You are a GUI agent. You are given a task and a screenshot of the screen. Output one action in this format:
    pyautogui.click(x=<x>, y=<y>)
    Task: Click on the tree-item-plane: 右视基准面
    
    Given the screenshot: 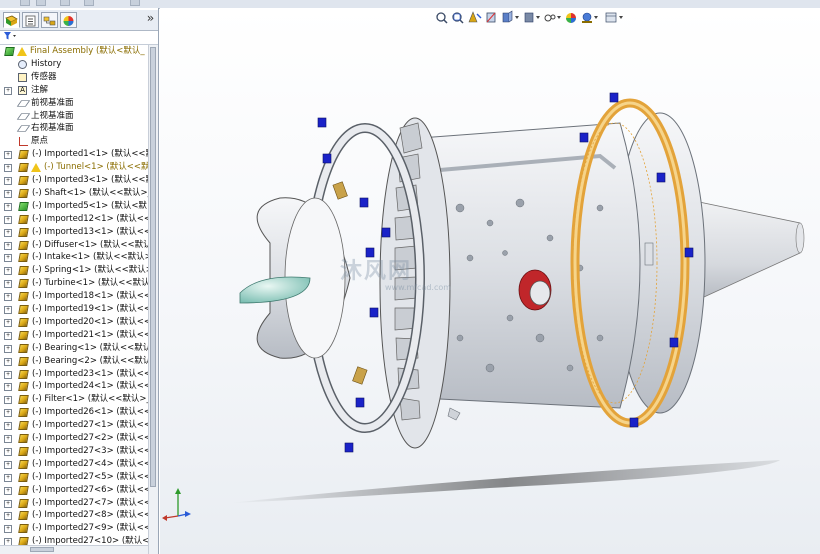 What is the action you would take?
    pyautogui.click(x=74, y=128)
    